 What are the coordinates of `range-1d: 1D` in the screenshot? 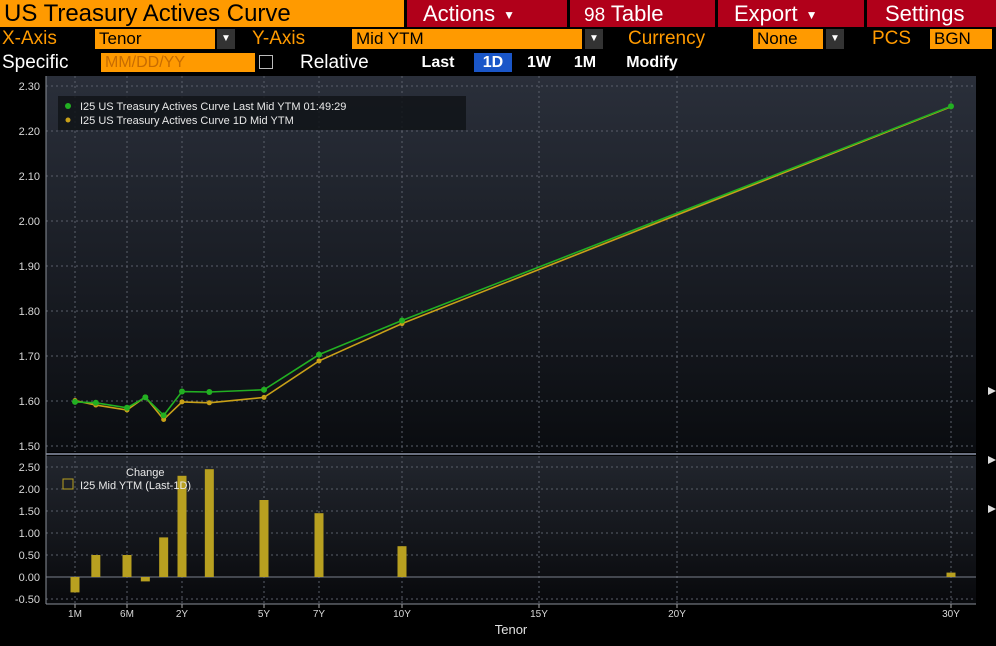 It's located at (493, 62).